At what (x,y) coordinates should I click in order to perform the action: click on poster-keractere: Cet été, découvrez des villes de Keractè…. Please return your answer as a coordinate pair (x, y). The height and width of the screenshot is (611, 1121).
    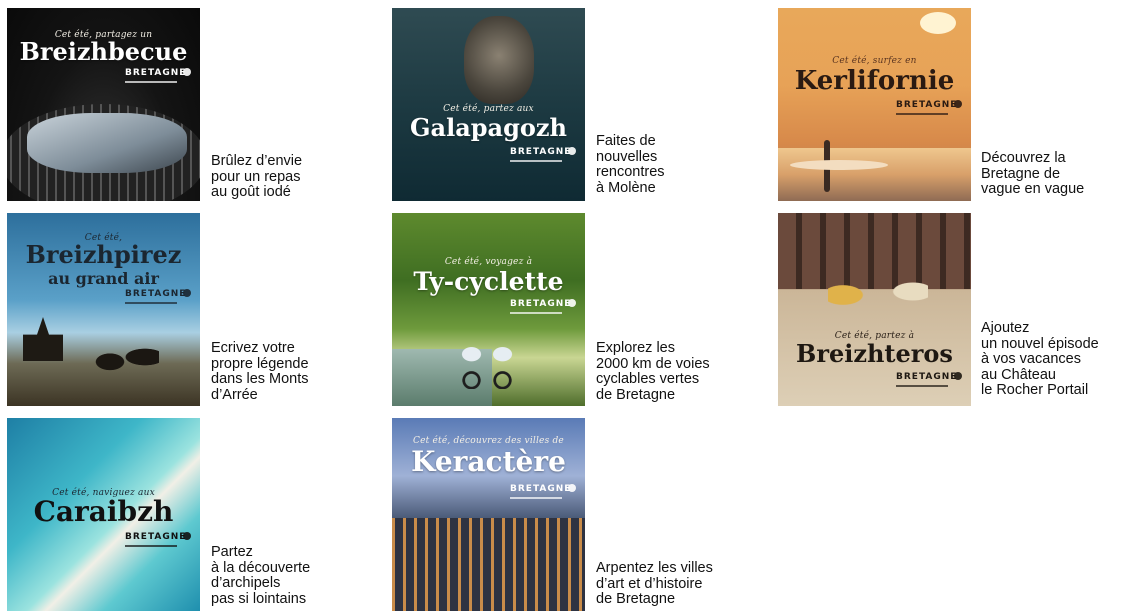
    Looking at the image, I should click on (488, 514).